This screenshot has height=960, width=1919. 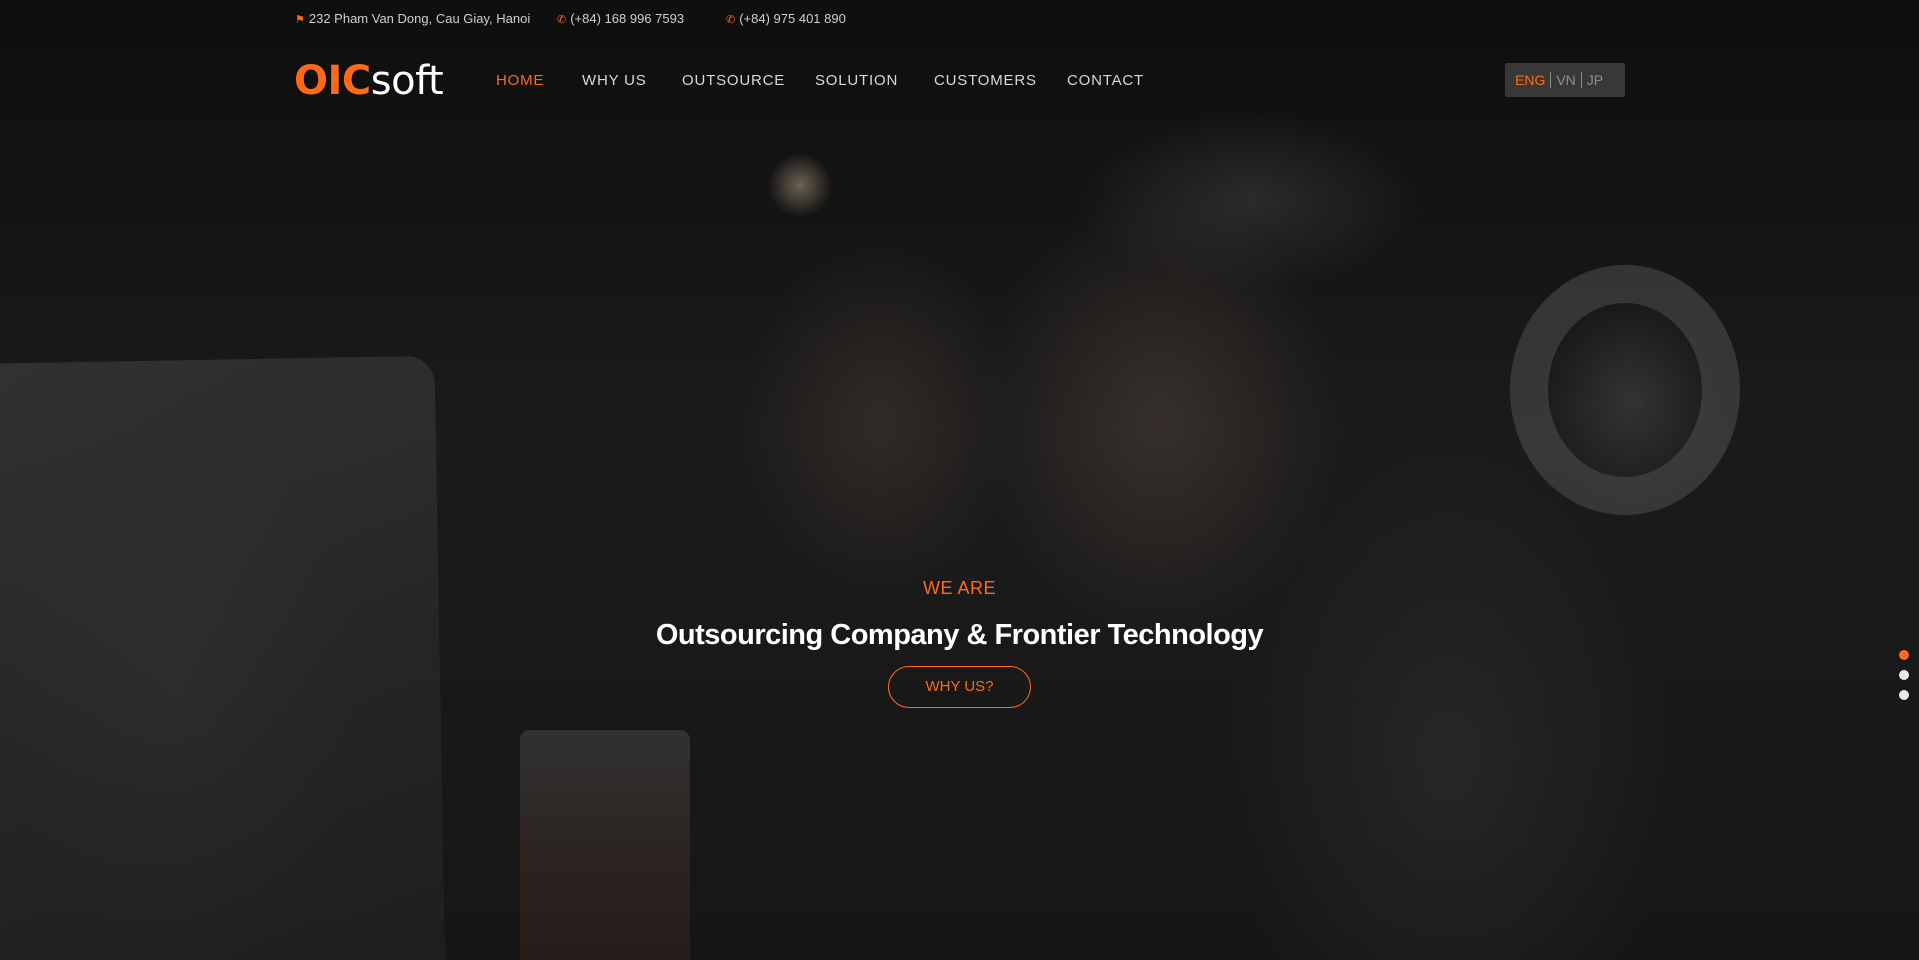 What do you see at coordinates (792, 18) in the screenshot?
I see `phone-text-2: (+84) 975 401 890` at bounding box center [792, 18].